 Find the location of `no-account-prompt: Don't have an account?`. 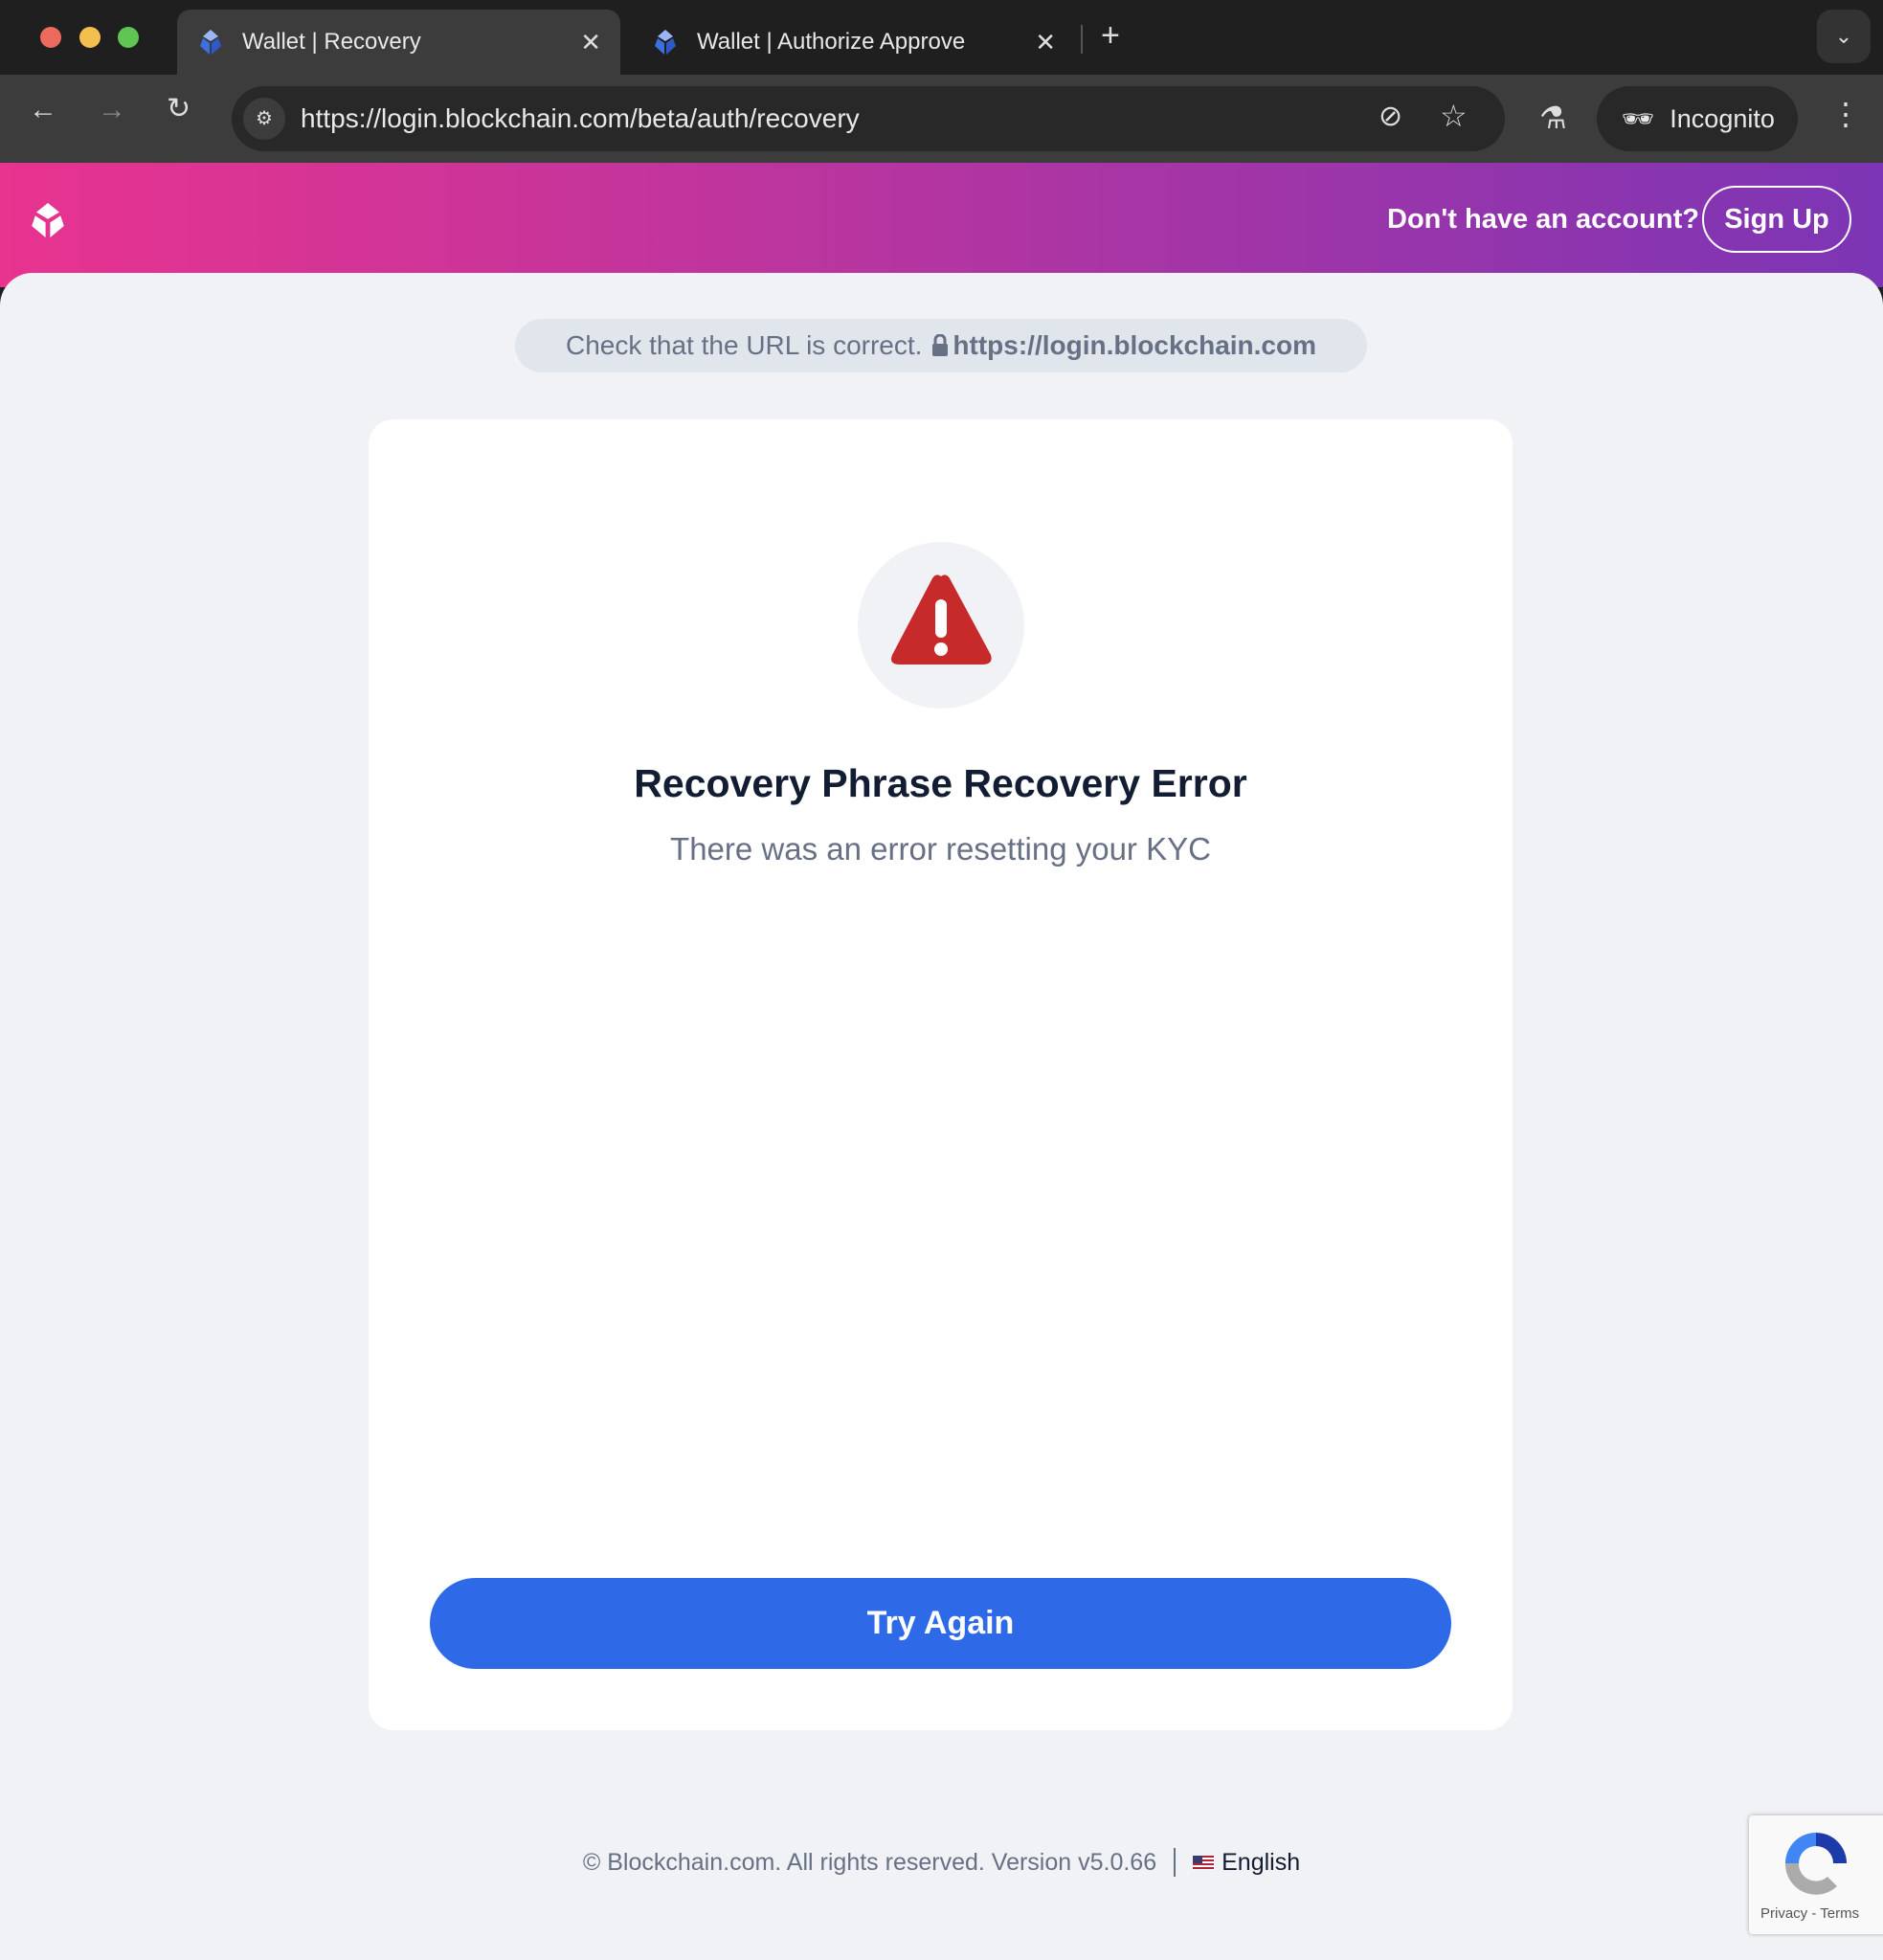

no-account-prompt: Don't have an account? is located at coordinates (1543, 219).